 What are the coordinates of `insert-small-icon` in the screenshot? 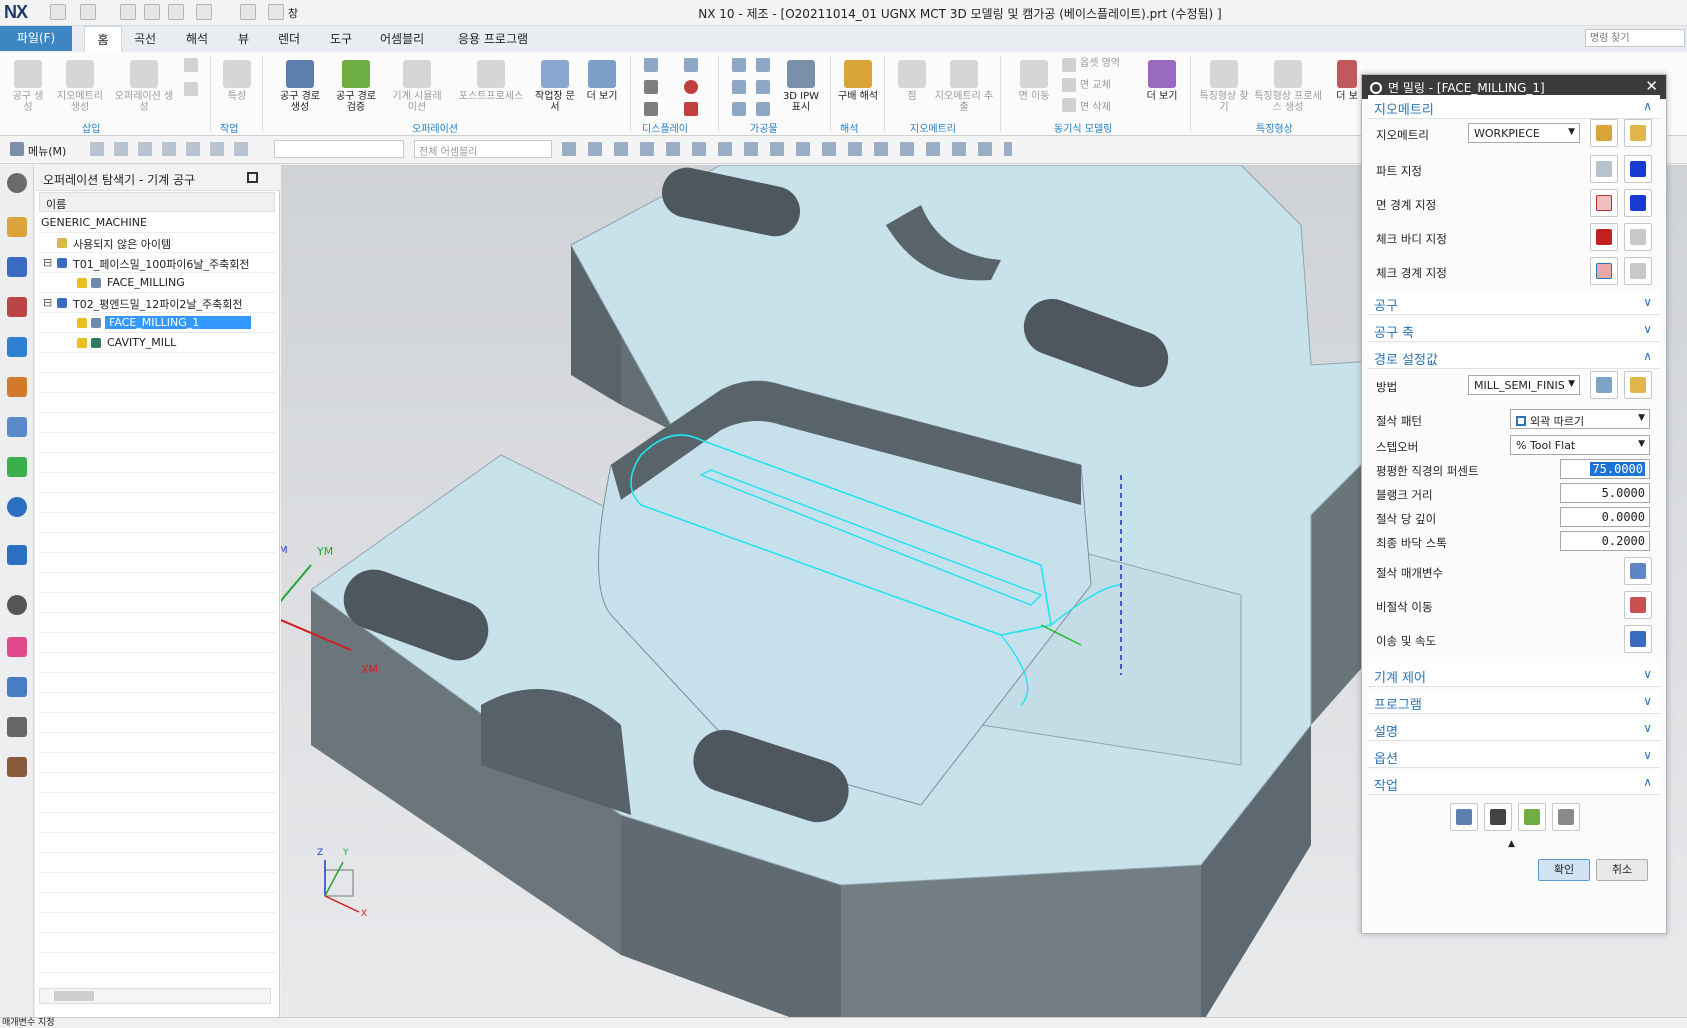 It's located at (191, 65).